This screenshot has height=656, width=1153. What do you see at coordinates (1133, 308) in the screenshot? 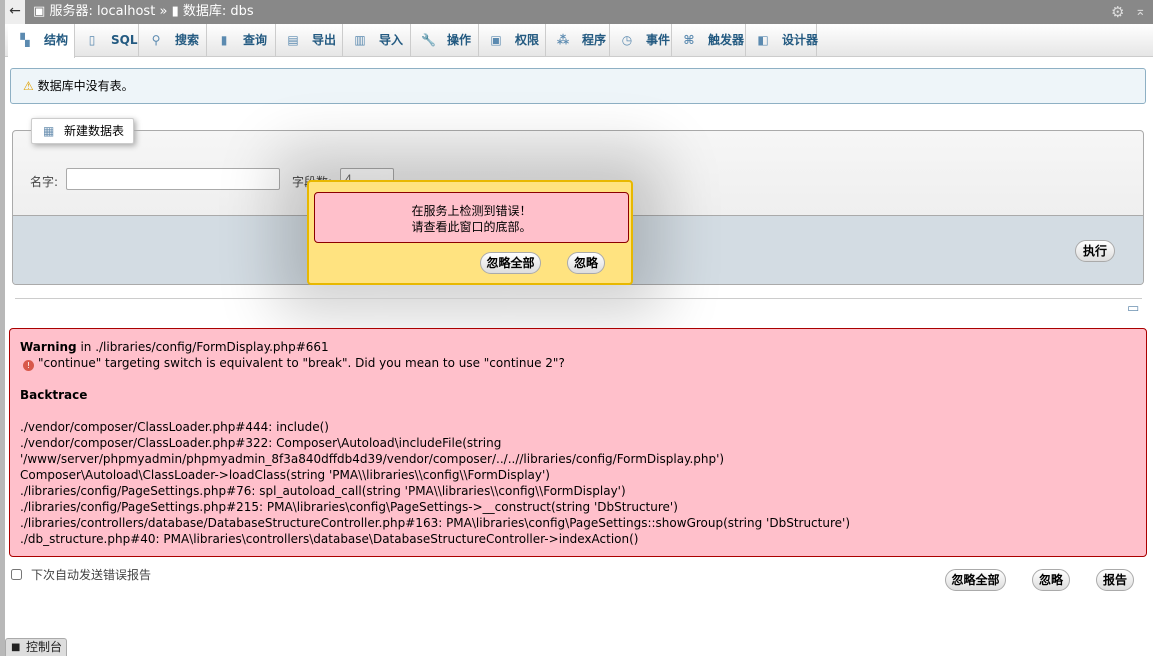
I see `new-window-icon: ▭` at bounding box center [1133, 308].